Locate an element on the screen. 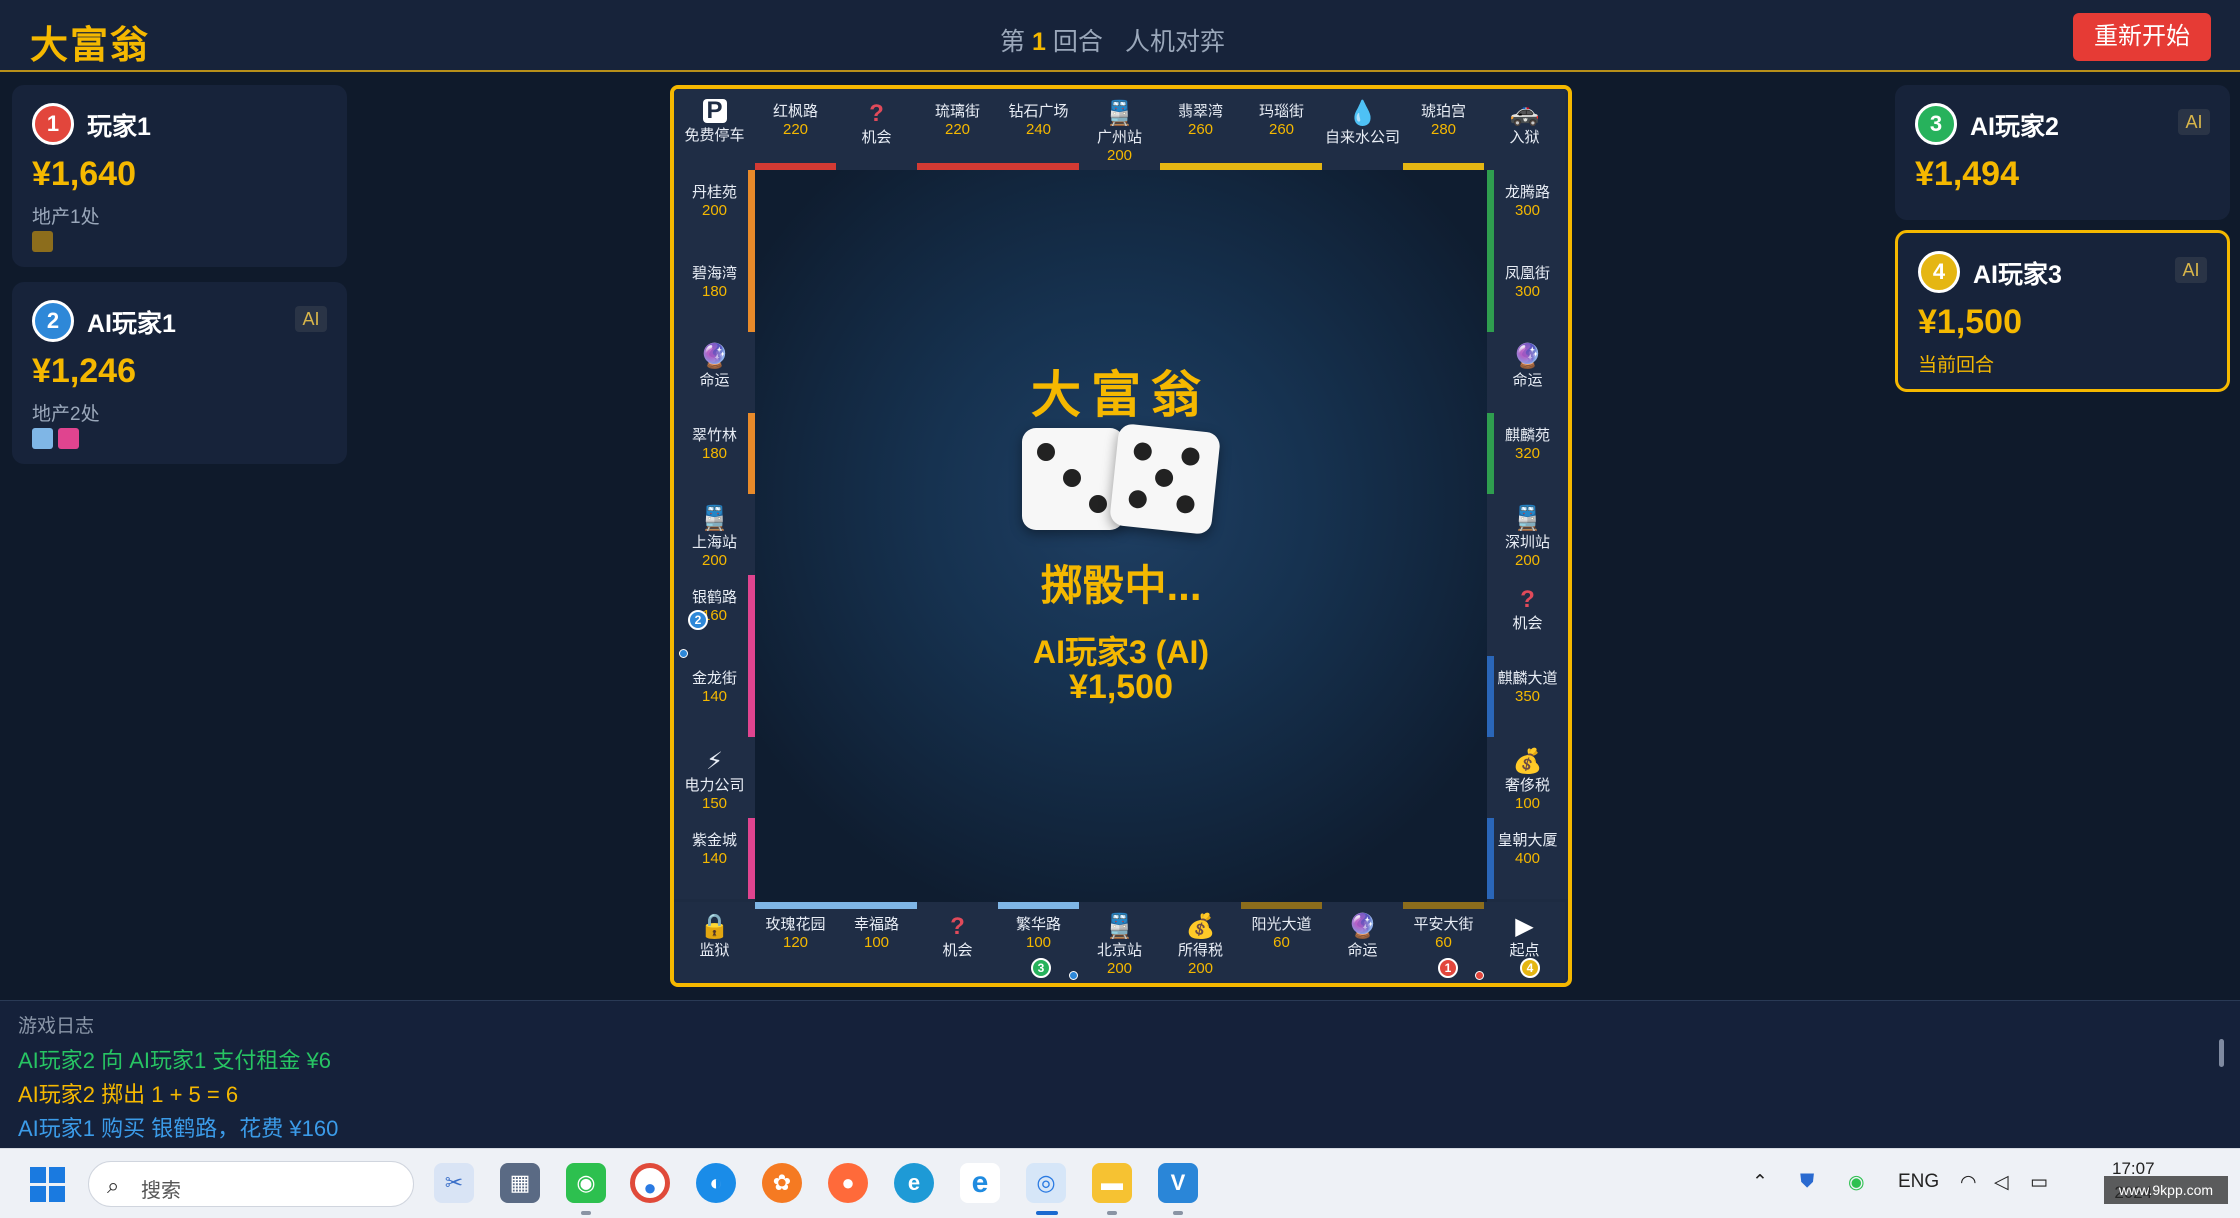 Image resolution: width=2240 pixels, height=1218 pixels. board-cell-top-10: 🚓 入狱 is located at coordinates (1524, 129).